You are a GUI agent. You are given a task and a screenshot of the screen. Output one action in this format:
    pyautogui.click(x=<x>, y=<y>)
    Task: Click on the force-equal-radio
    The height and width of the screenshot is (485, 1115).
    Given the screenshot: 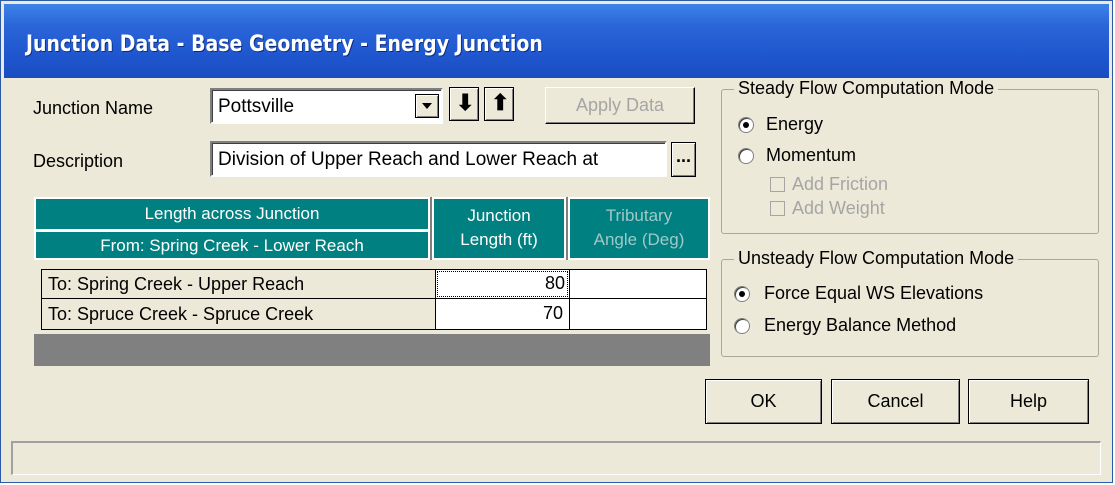 What is the action you would take?
    pyautogui.click(x=742, y=294)
    